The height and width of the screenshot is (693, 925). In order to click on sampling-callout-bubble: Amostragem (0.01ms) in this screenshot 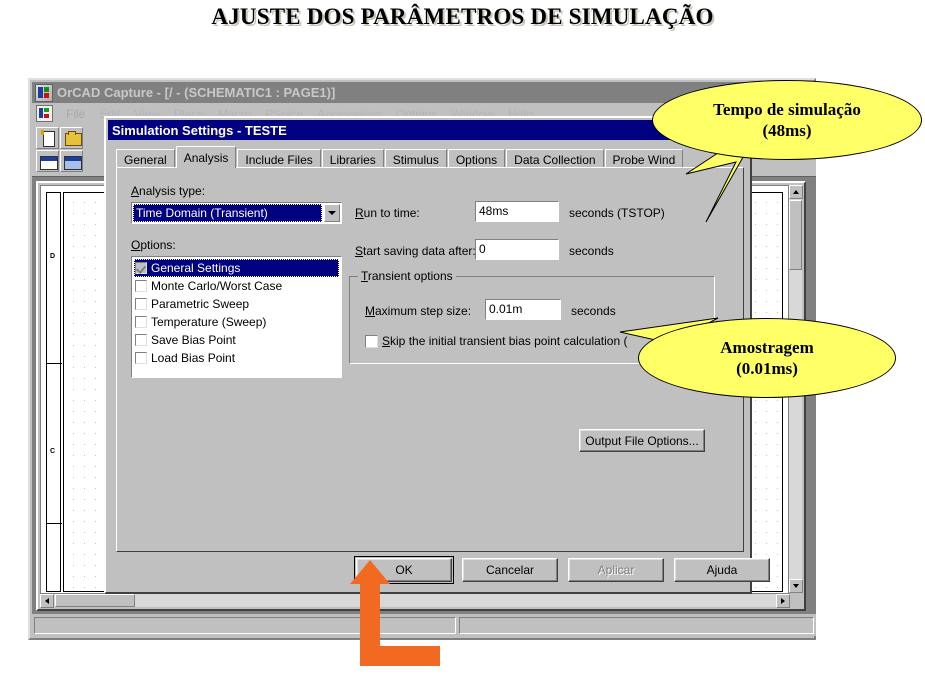, I will do `click(767, 358)`.